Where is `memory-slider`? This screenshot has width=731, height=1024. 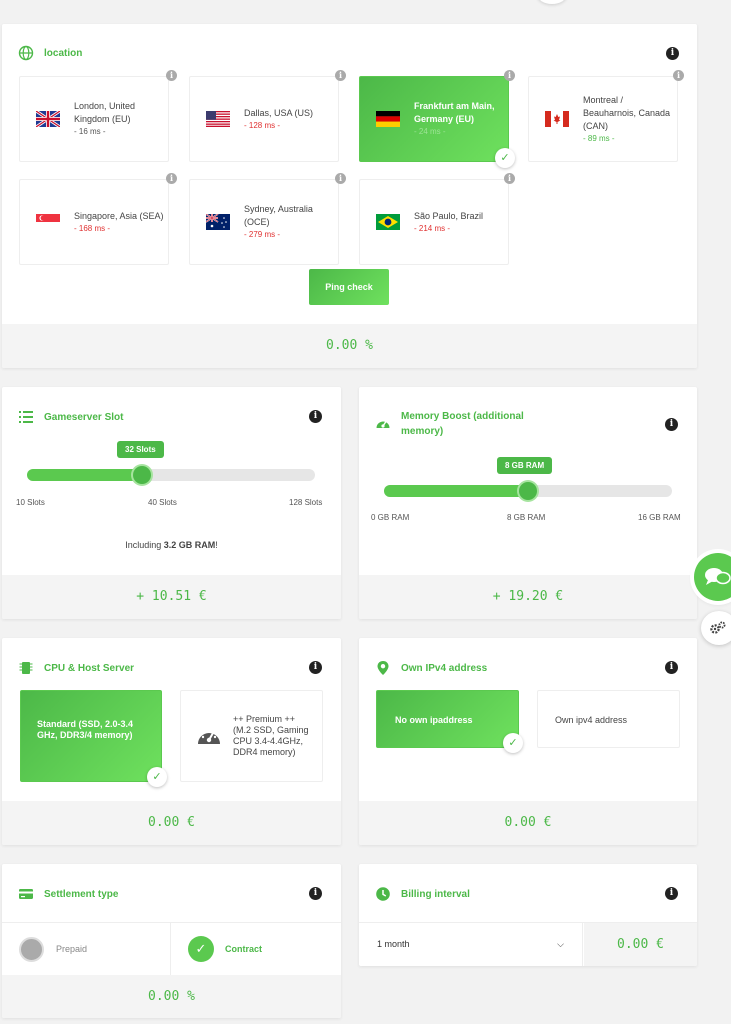
memory-slider is located at coordinates (528, 491).